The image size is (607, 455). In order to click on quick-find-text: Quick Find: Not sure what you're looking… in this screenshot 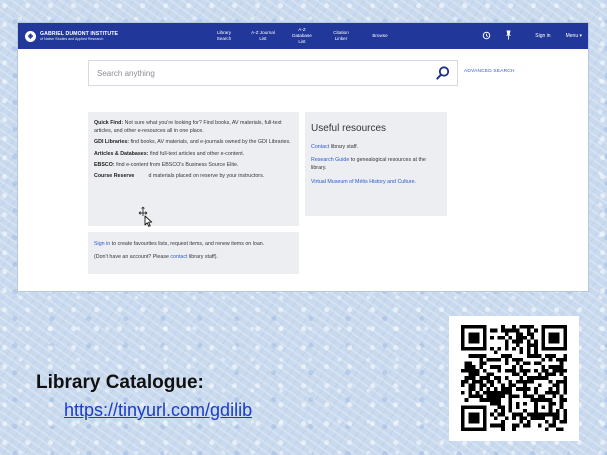, I will do `click(188, 127)`.